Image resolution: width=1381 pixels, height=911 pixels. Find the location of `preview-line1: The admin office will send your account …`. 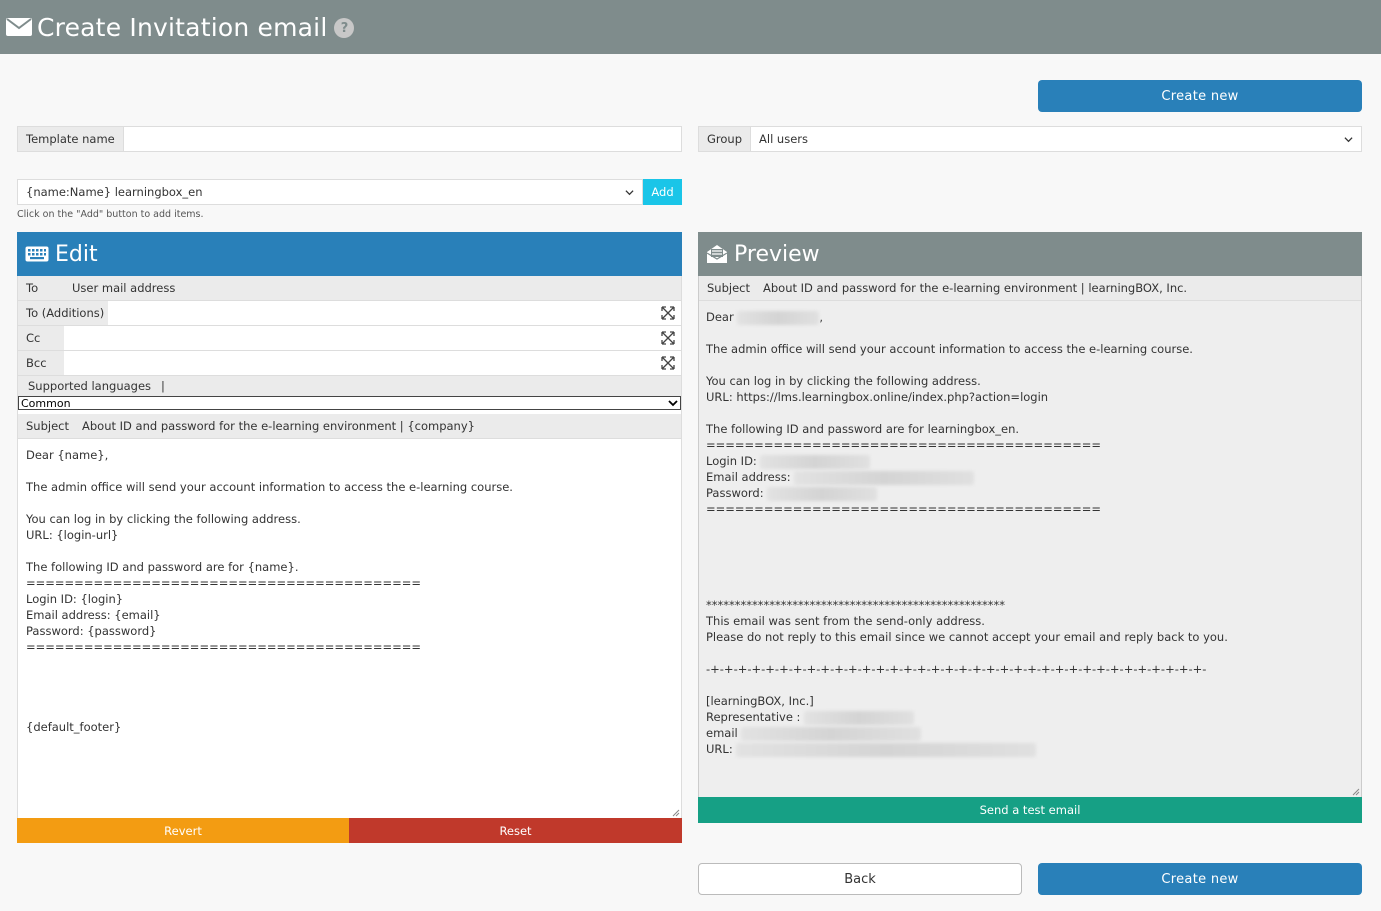

preview-line1: The admin office will send your account … is located at coordinates (949, 349).